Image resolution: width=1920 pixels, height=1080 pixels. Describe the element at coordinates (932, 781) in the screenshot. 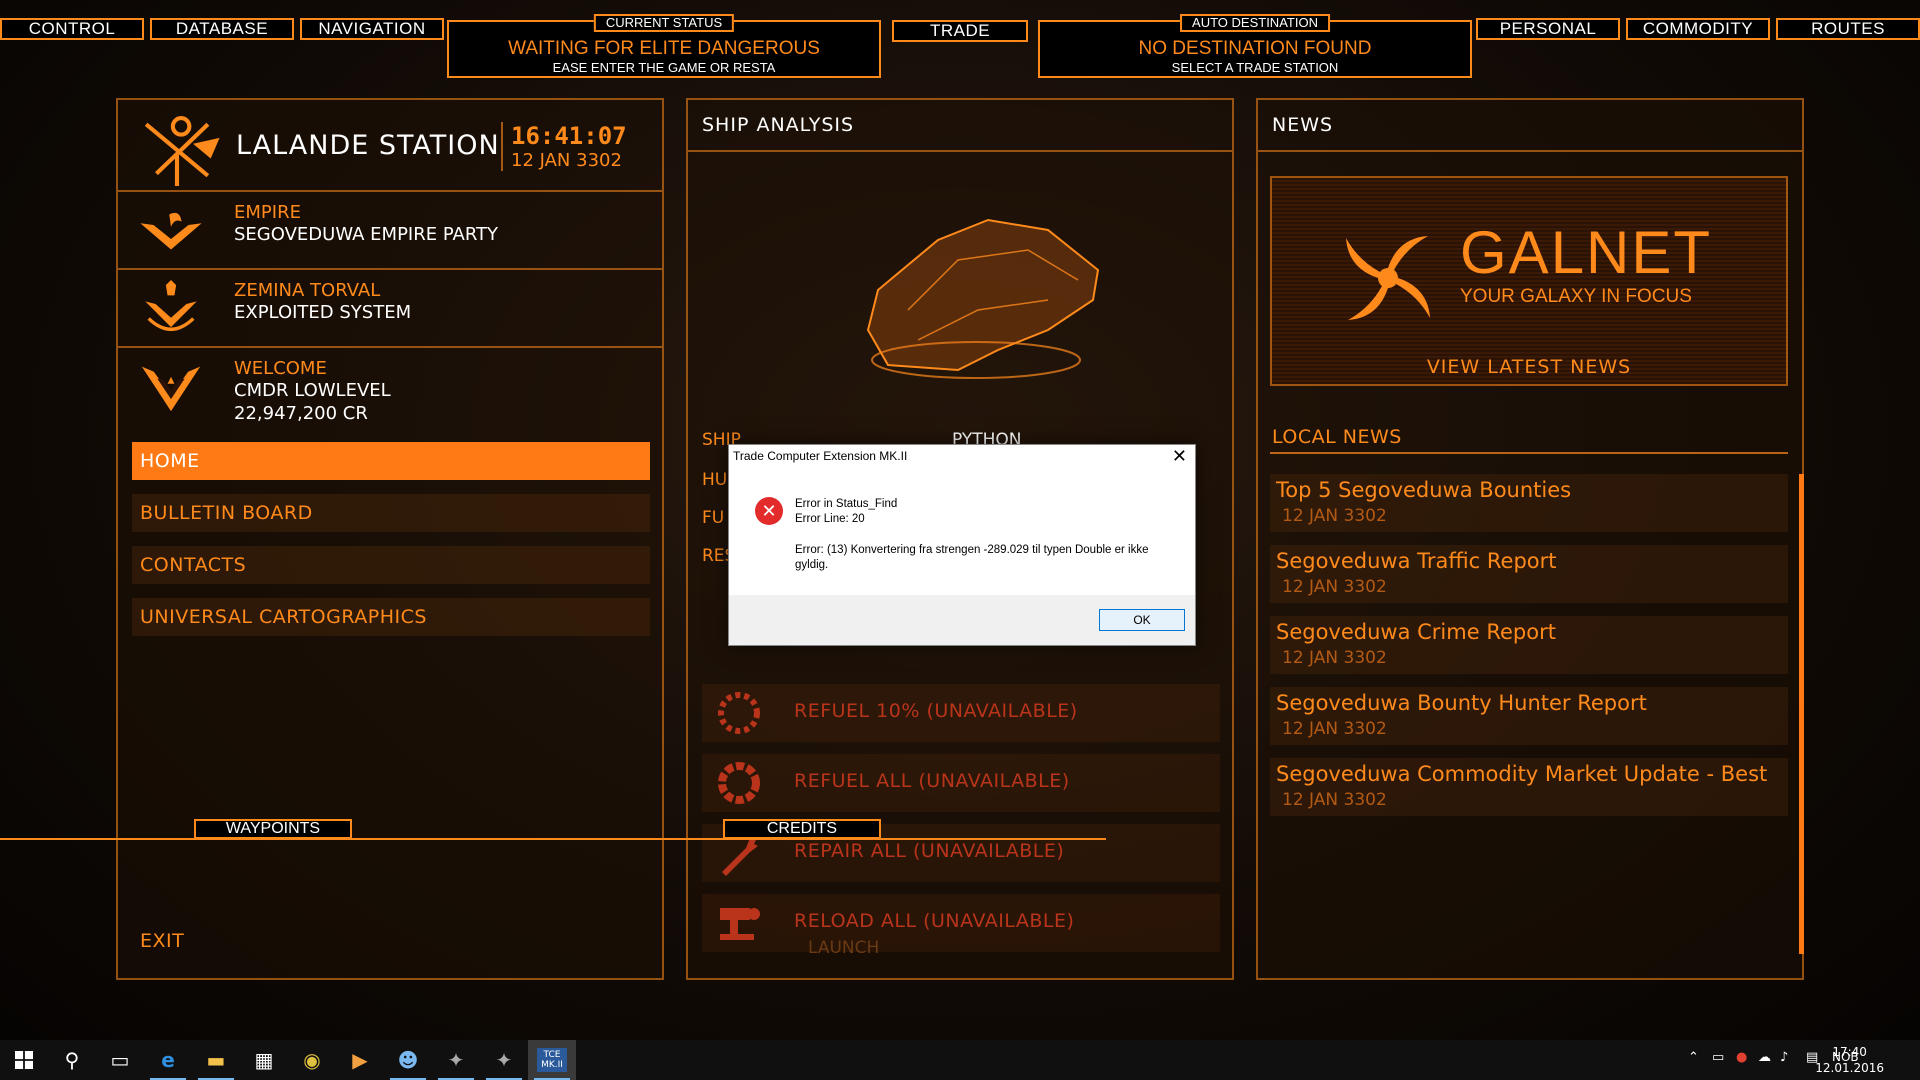

I see `refuel-all-label: REFUEL ALL (UNAVAILABLE)` at that location.